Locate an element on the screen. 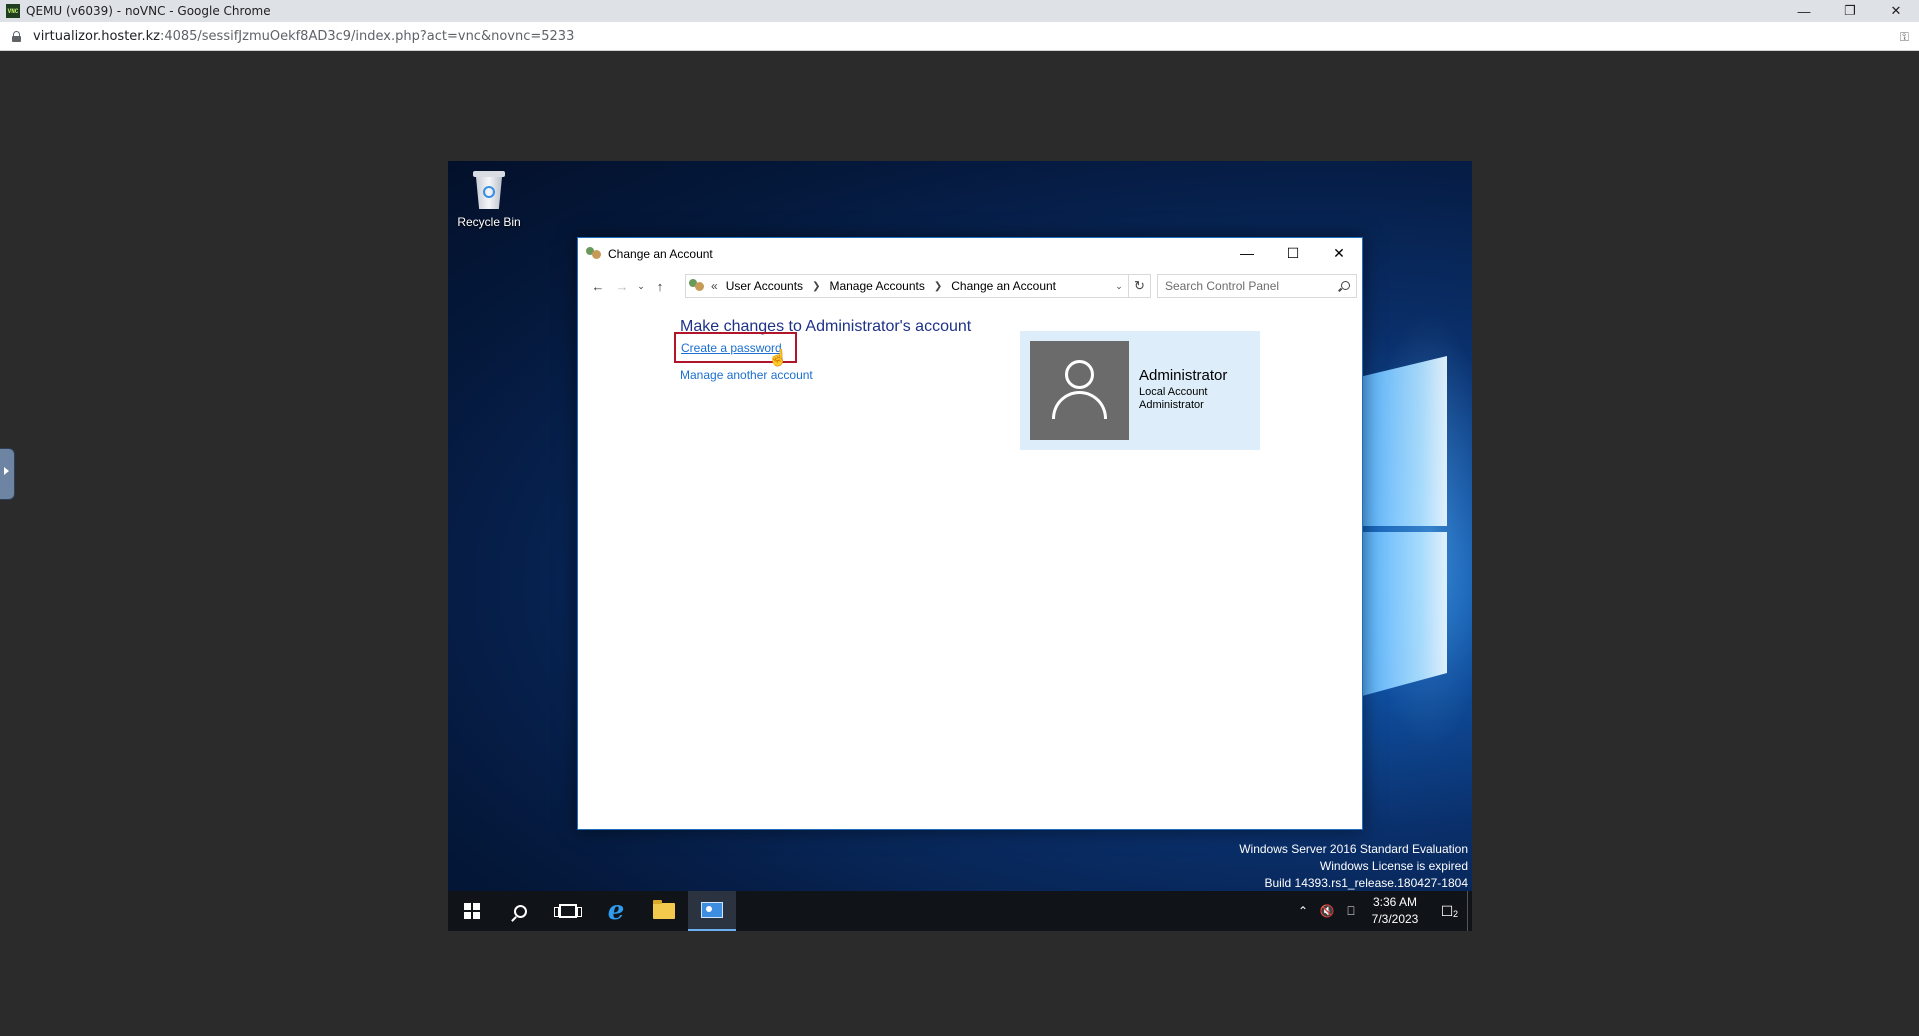  search-control-panel is located at coordinates (1257, 286).